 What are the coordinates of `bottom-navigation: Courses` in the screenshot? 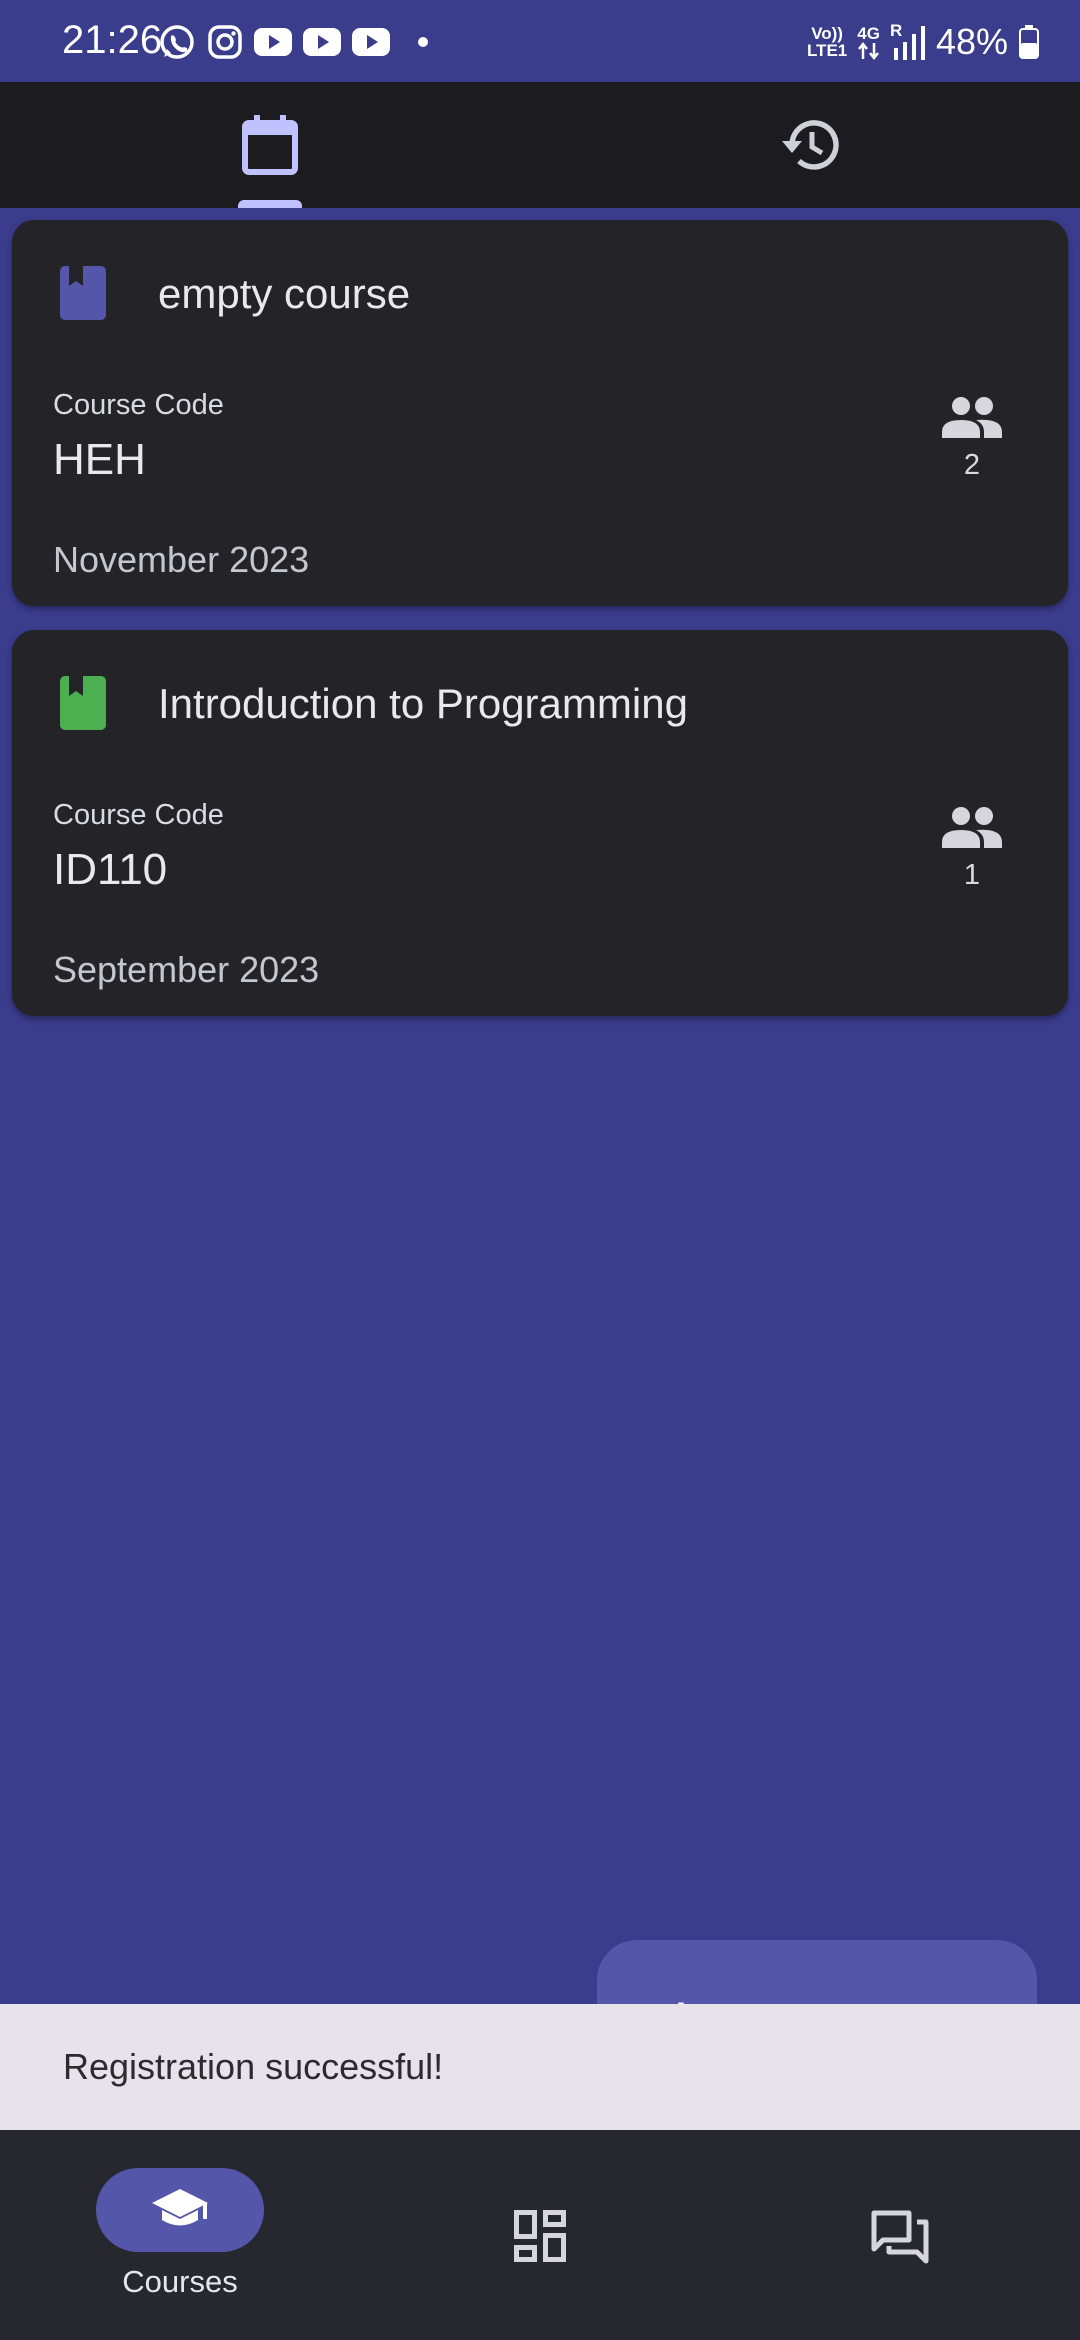 It's located at (540, 2235).